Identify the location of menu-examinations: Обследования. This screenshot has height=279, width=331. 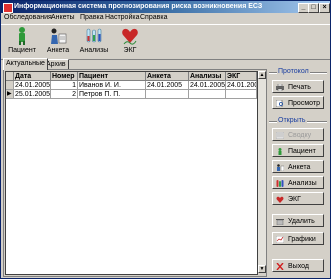
(28, 17).